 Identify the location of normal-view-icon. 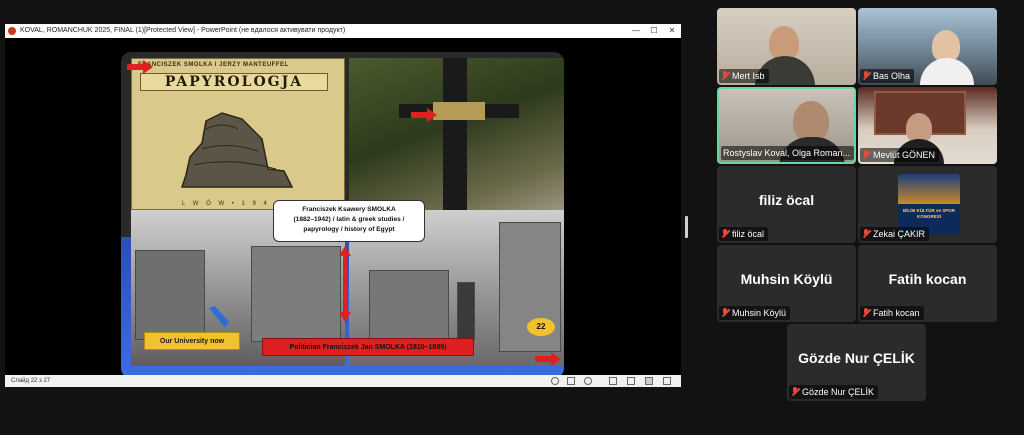
(613, 381).